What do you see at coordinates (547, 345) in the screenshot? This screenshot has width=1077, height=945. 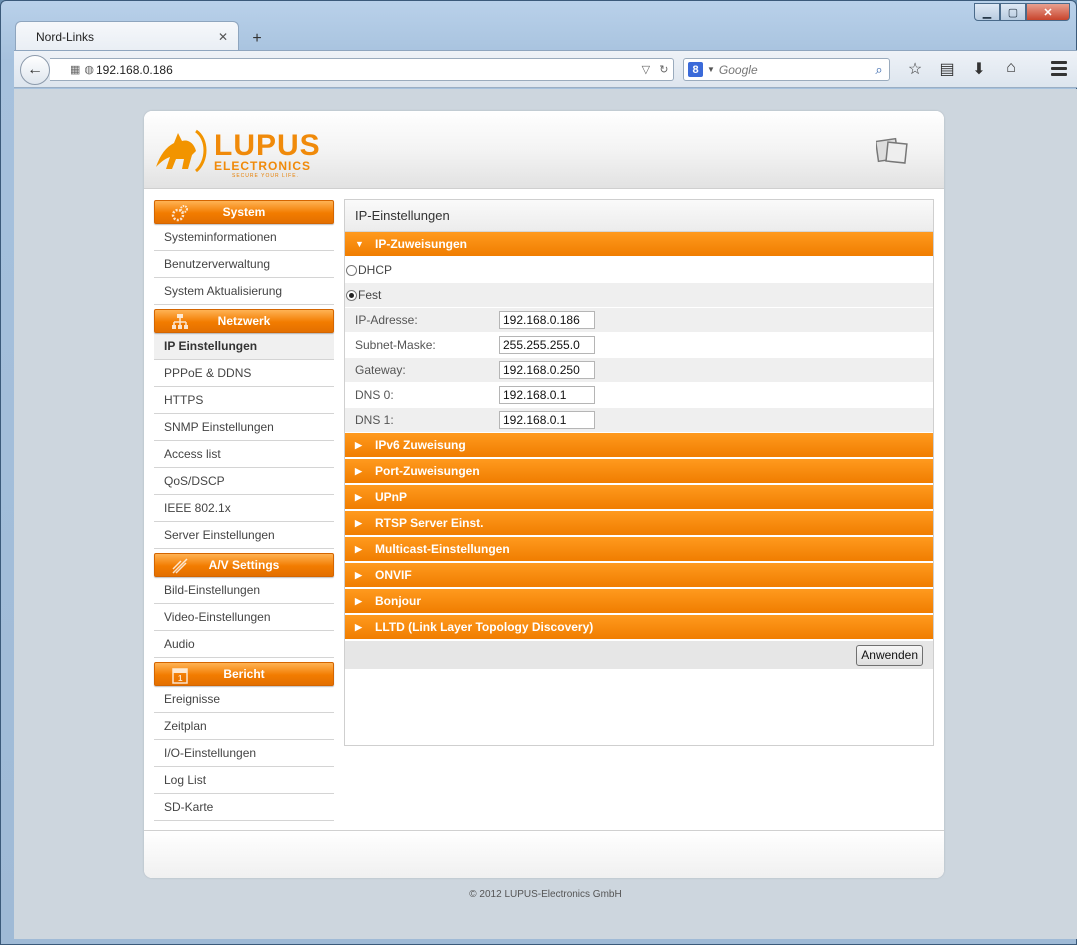 I see `field-input-subnet-maske` at bounding box center [547, 345].